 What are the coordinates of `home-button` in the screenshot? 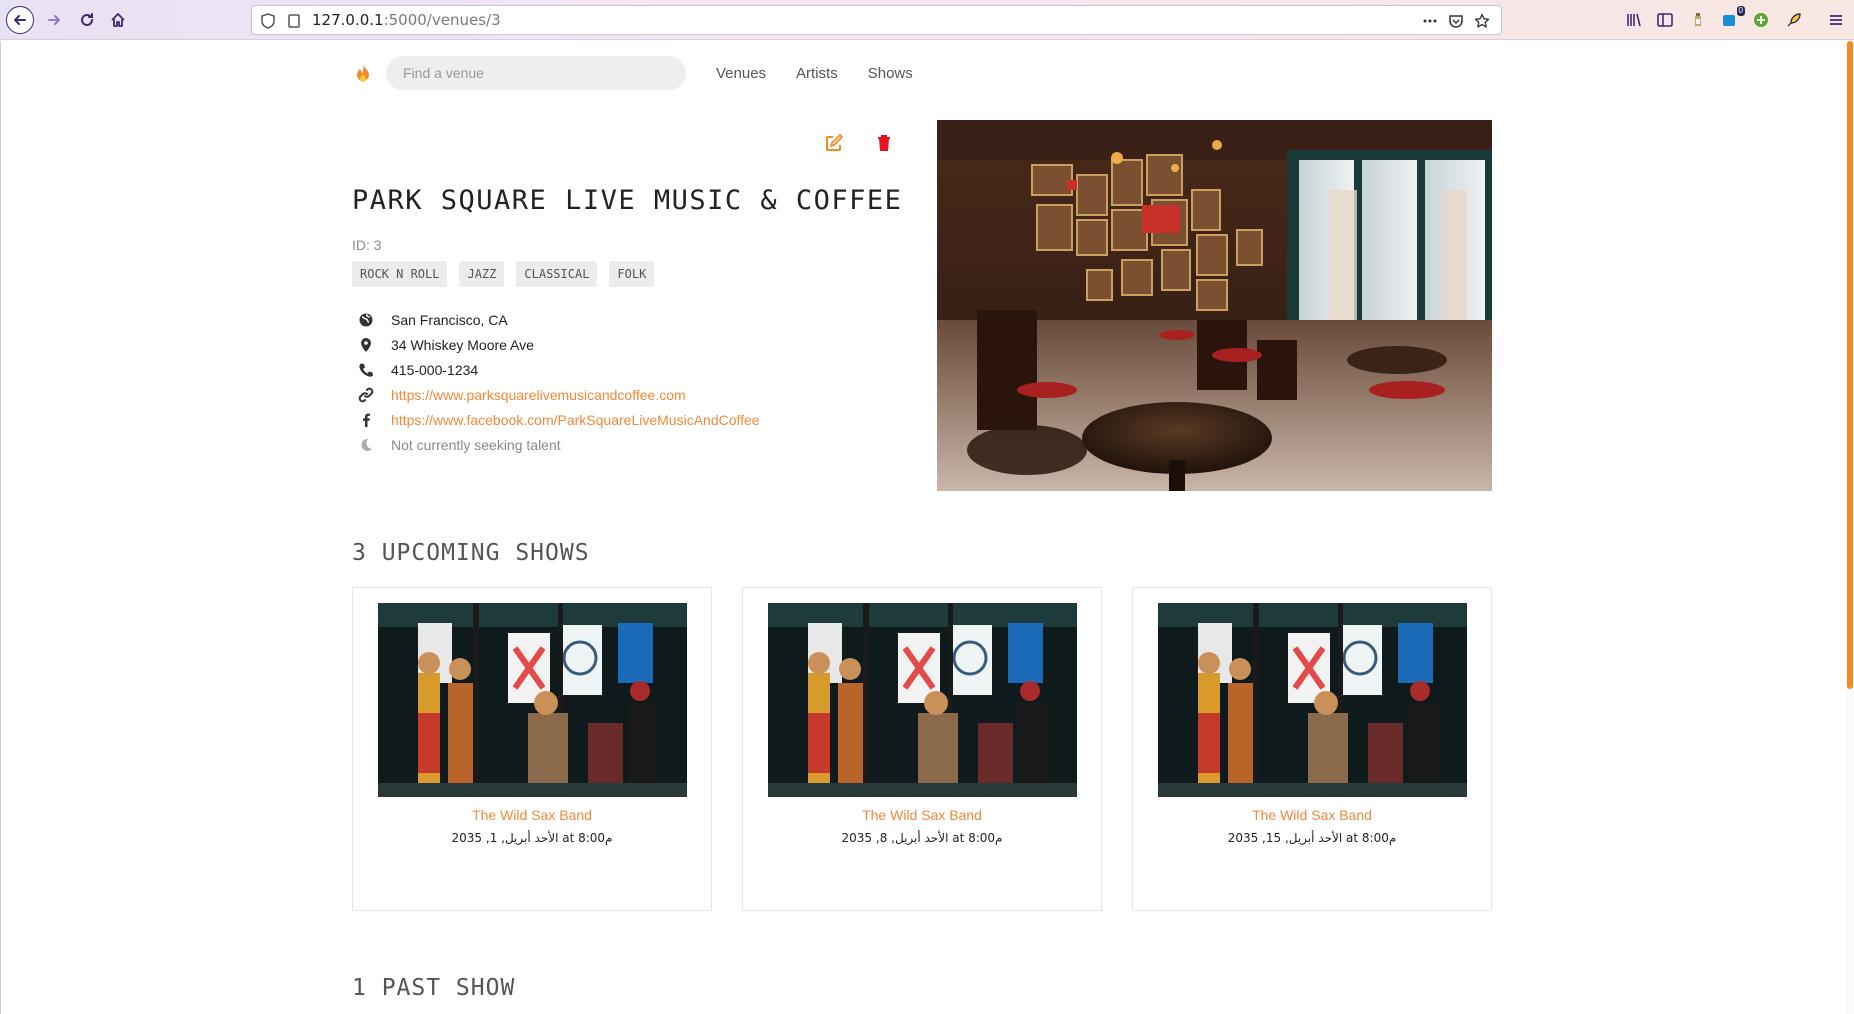 It's located at (118, 20).